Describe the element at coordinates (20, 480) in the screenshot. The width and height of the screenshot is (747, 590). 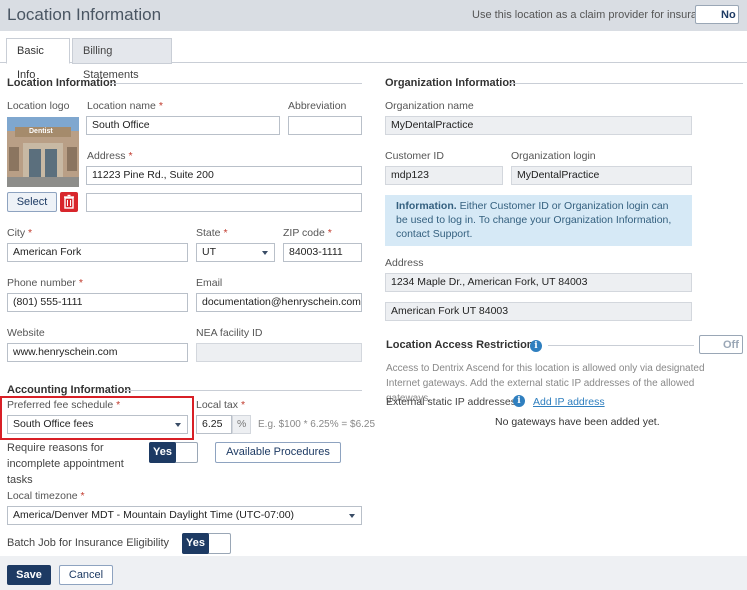
I see `require-reasons-label-3: tasks` at that location.